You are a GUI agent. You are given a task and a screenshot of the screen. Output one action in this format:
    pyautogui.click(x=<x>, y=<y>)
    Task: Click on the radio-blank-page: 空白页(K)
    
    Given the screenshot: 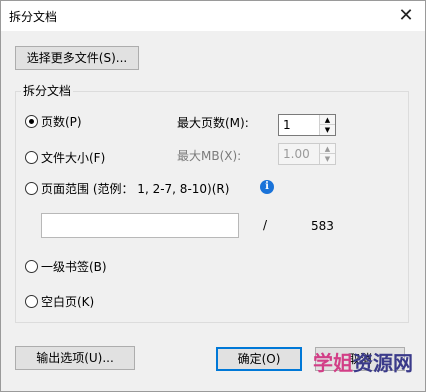 What is the action you would take?
    pyautogui.click(x=59, y=301)
    